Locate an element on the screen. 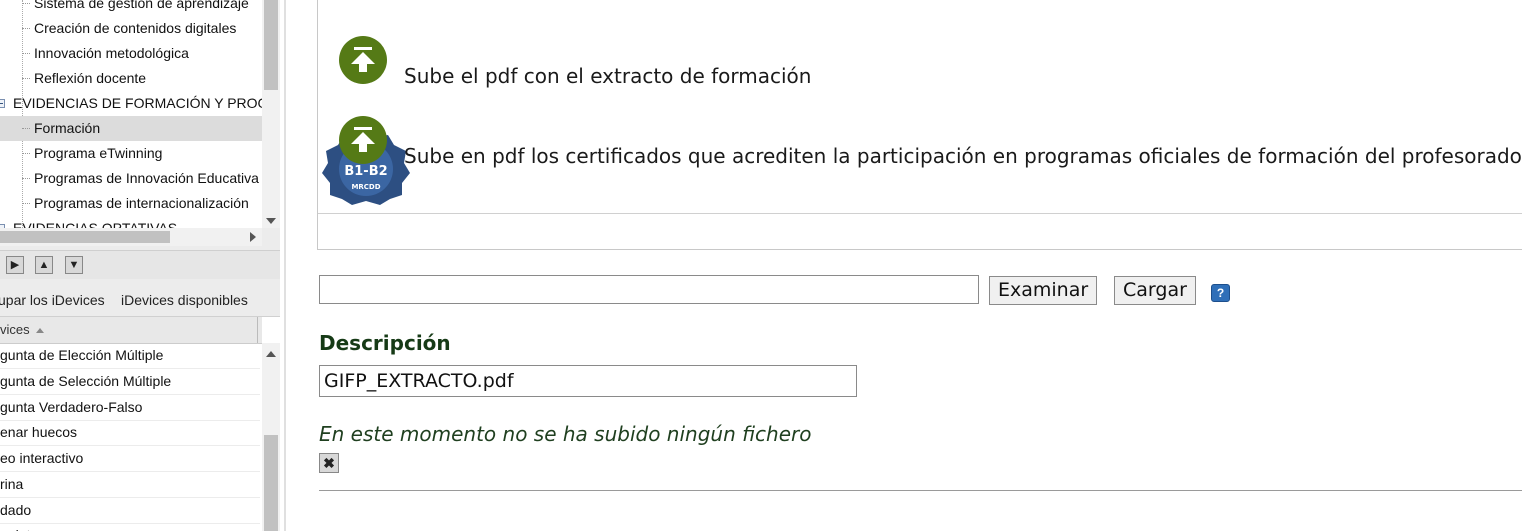  idevice-list-item: nplete is located at coordinates (130, 526).